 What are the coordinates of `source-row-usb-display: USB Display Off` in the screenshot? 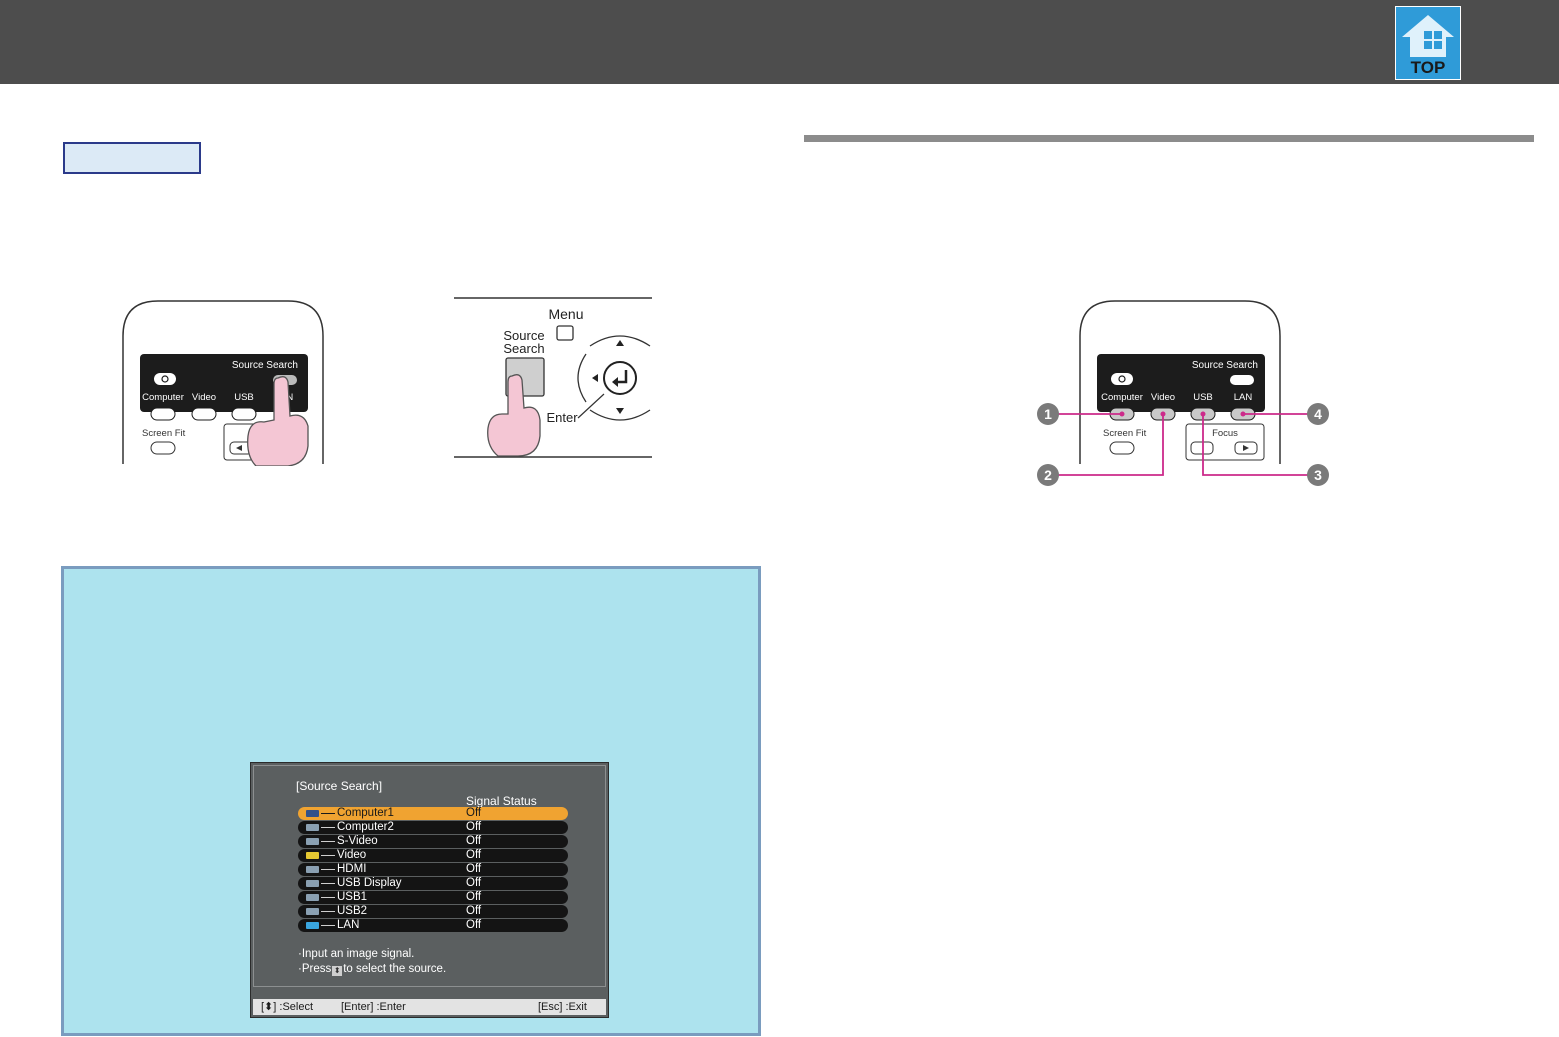 It's located at (433, 883).